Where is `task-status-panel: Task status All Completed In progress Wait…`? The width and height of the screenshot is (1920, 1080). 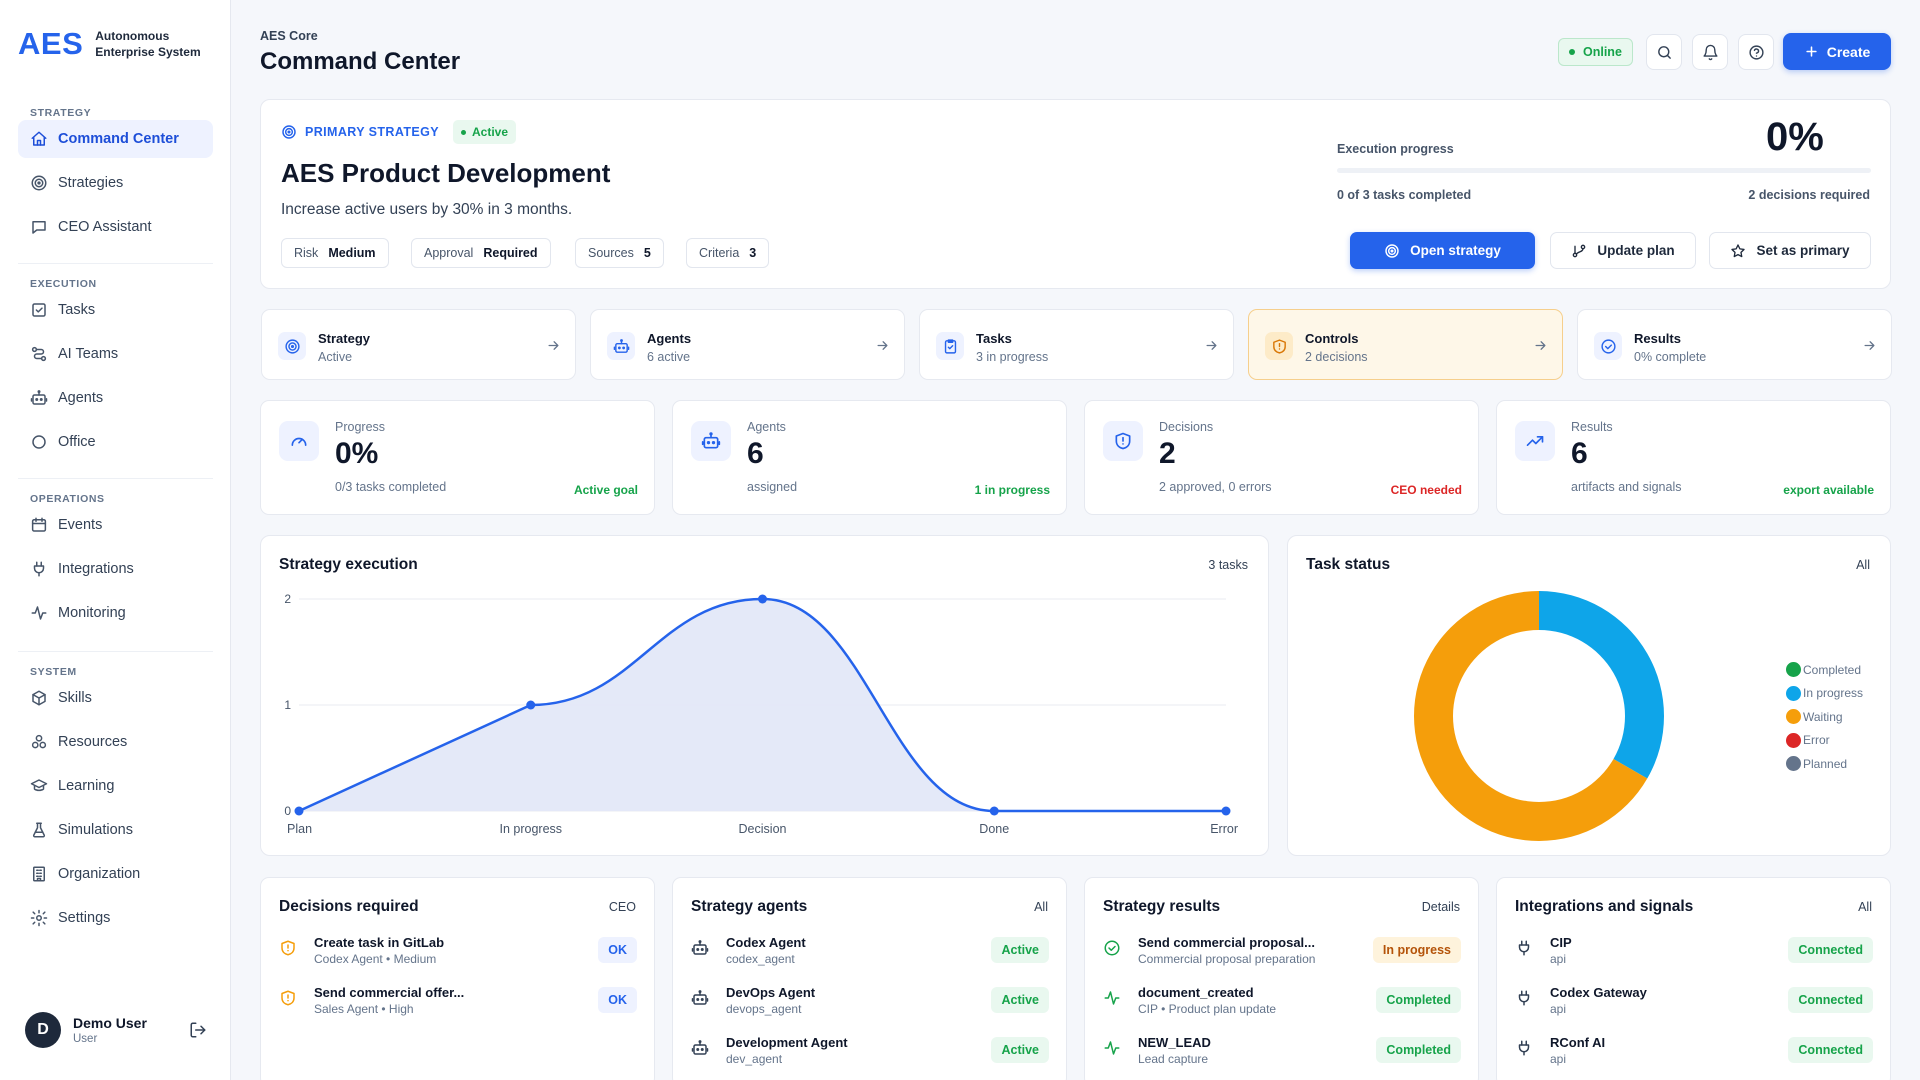 task-status-panel: Task status All Completed In progress Wait… is located at coordinates (1589, 695).